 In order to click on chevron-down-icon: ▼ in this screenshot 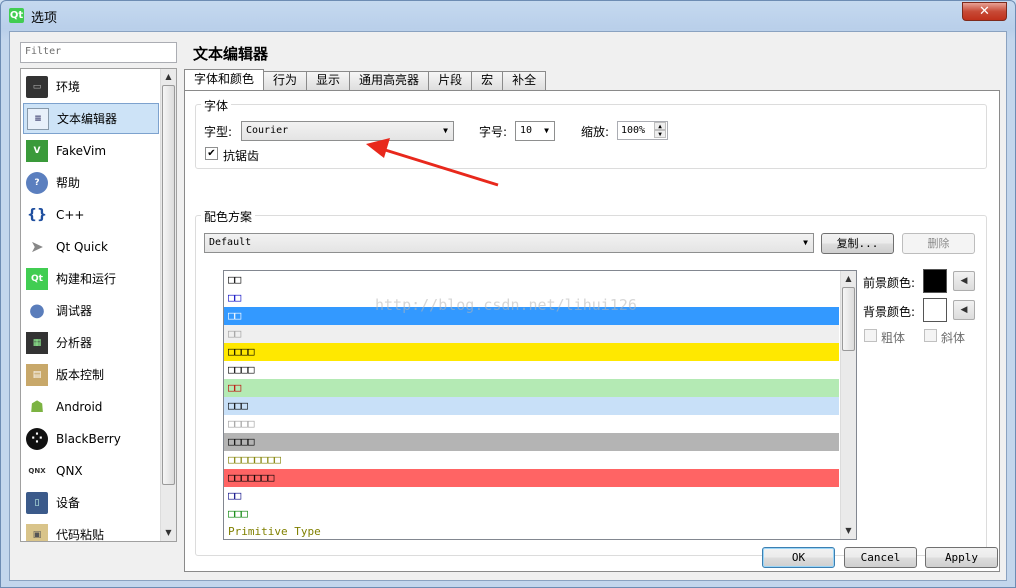, I will do `click(445, 130)`.